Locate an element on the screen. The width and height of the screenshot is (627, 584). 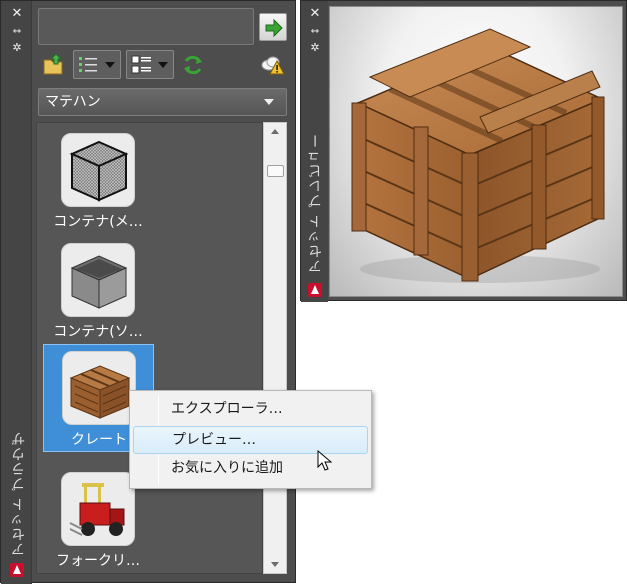
forklift-icon is located at coordinates (98, 509).